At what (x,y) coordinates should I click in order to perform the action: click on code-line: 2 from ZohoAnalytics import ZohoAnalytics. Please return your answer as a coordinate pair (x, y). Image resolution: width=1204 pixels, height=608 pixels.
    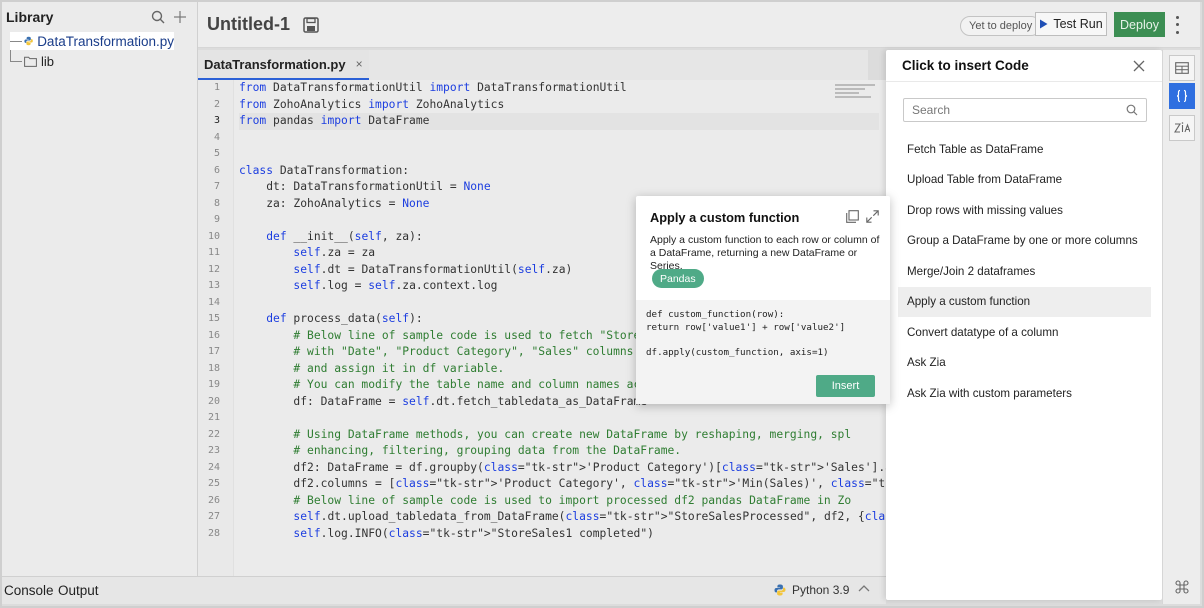
    Looking at the image, I should click on (546, 105).